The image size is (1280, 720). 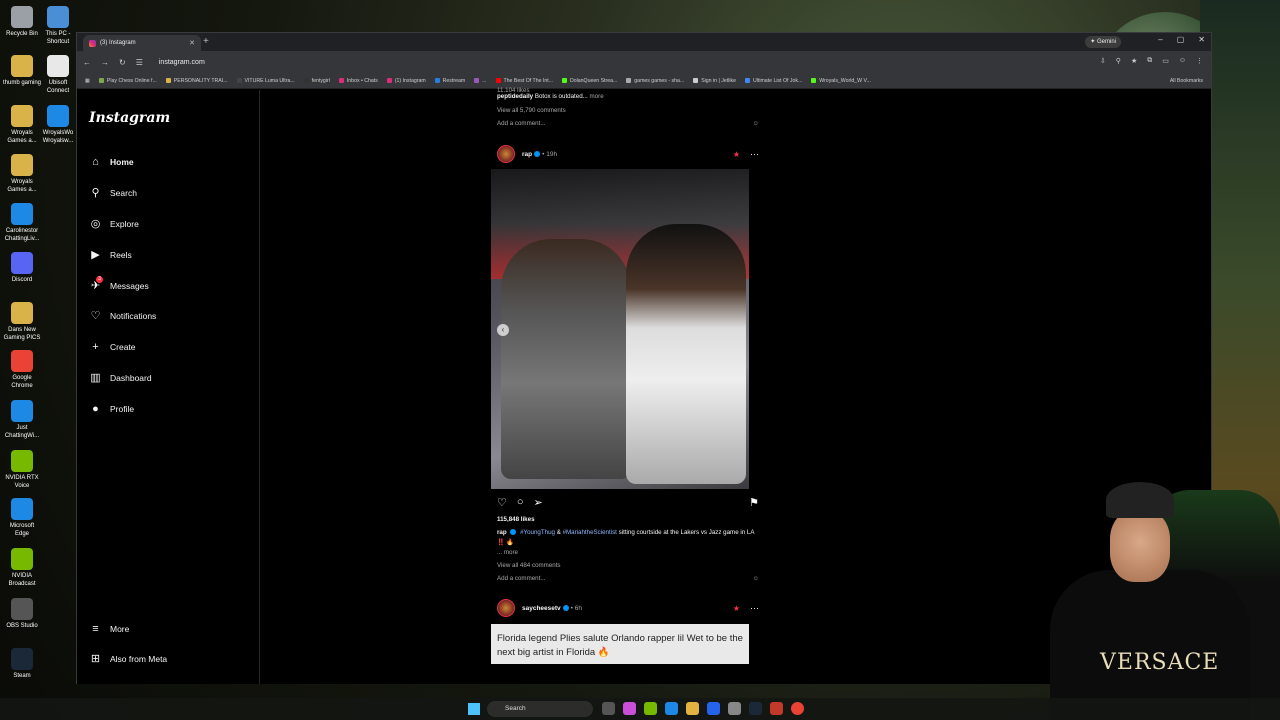 What do you see at coordinates (754, 502) in the screenshot?
I see `save-icon: ⚑` at bounding box center [754, 502].